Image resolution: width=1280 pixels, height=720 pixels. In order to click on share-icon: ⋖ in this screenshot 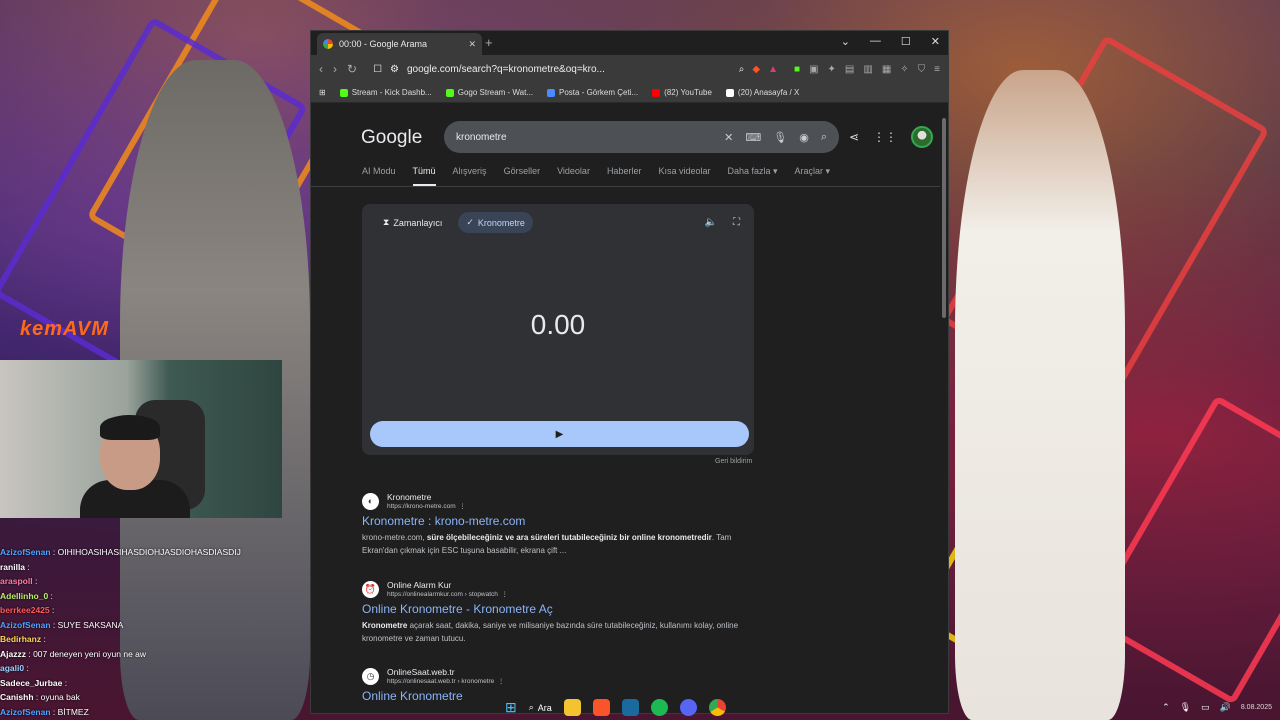, I will do `click(854, 137)`.